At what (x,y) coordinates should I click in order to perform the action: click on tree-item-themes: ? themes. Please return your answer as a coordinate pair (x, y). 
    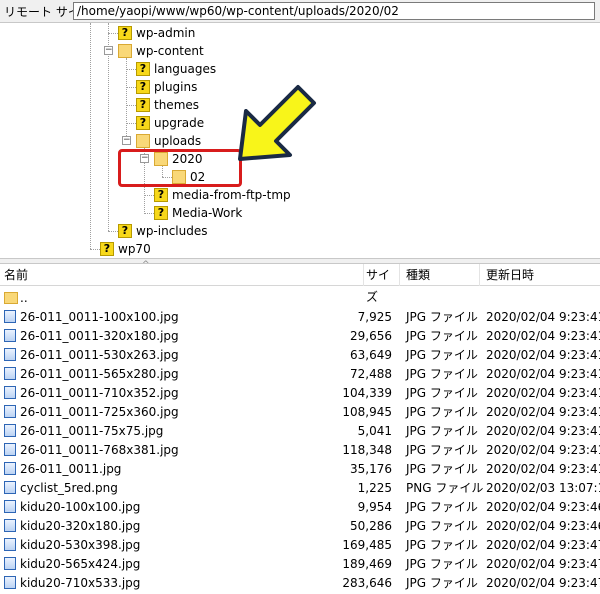
    Looking at the image, I should click on (167, 105).